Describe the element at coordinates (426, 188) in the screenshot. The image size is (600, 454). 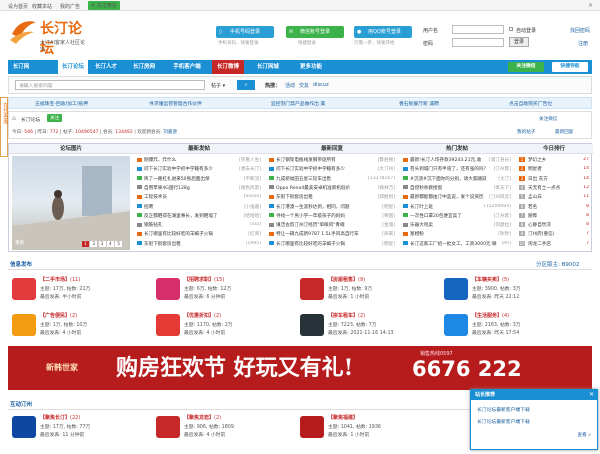
I see `row-title: 自捞秒杀教授窗` at that location.